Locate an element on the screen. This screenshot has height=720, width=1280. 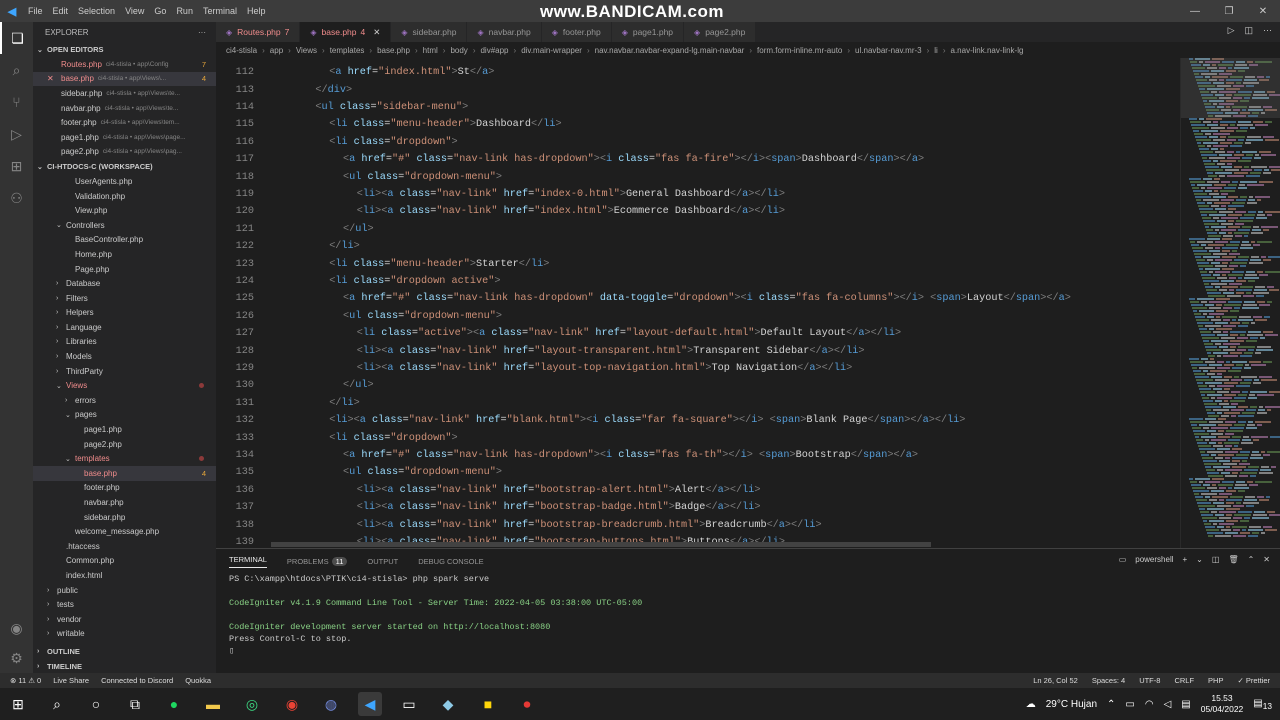
tab-base: ◈ base.php 4 ✕ is located at coordinates (346, 32).